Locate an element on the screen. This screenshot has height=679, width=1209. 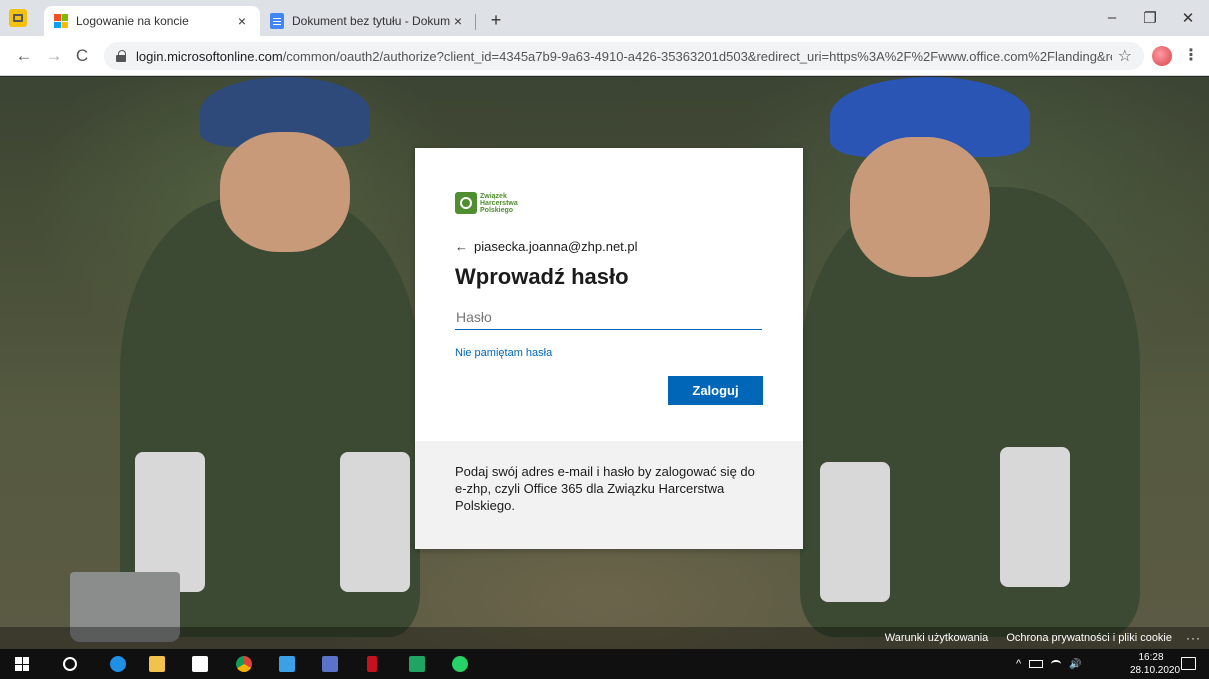
bookmark-star-icon: ☆ is located at coordinates (1125, 56).